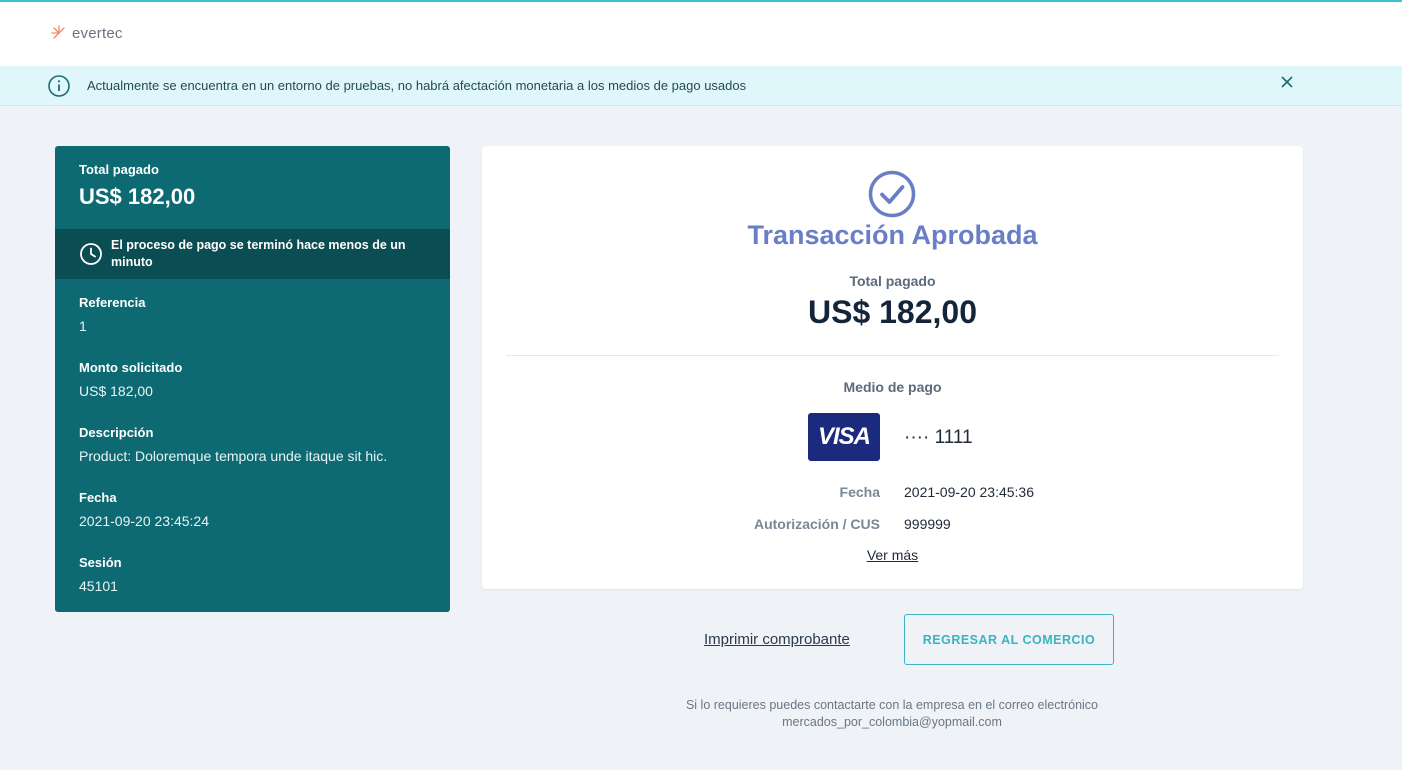  Describe the element at coordinates (116, 432) in the screenshot. I see `description-label: Descripción` at that location.